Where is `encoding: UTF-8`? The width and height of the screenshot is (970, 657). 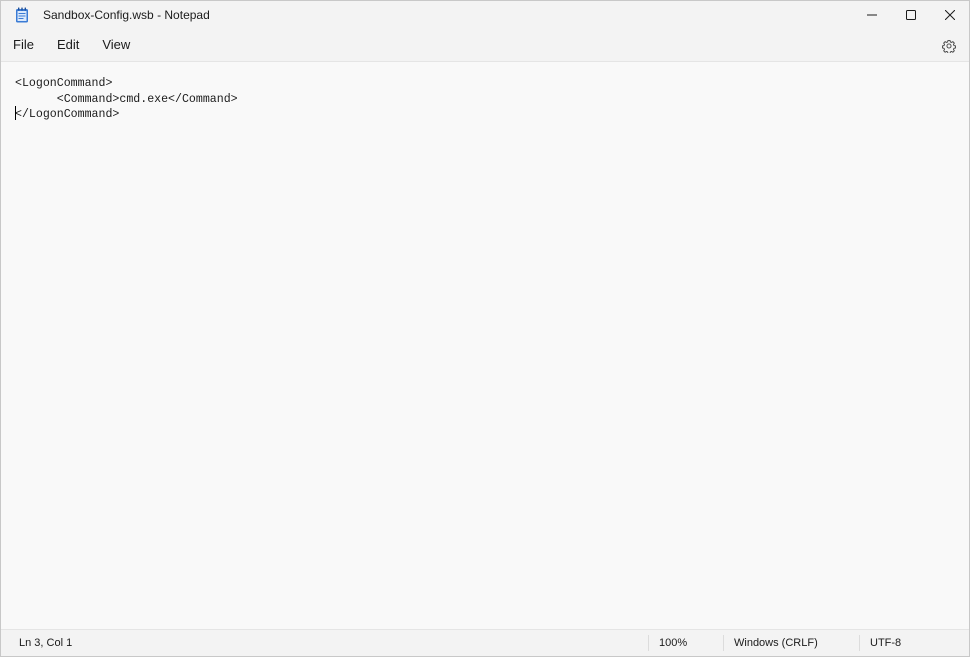
encoding: UTF-8 is located at coordinates (886, 643).